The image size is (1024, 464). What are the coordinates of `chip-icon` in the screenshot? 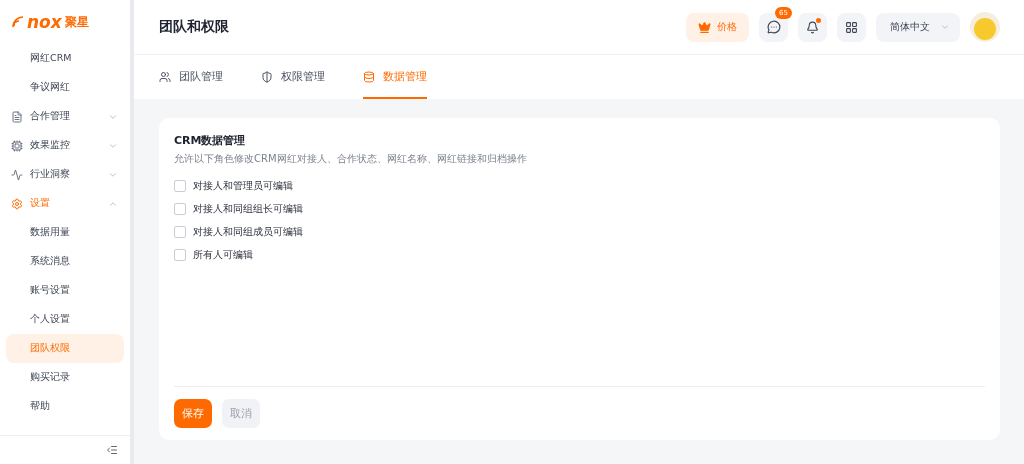 It's located at (17, 145).